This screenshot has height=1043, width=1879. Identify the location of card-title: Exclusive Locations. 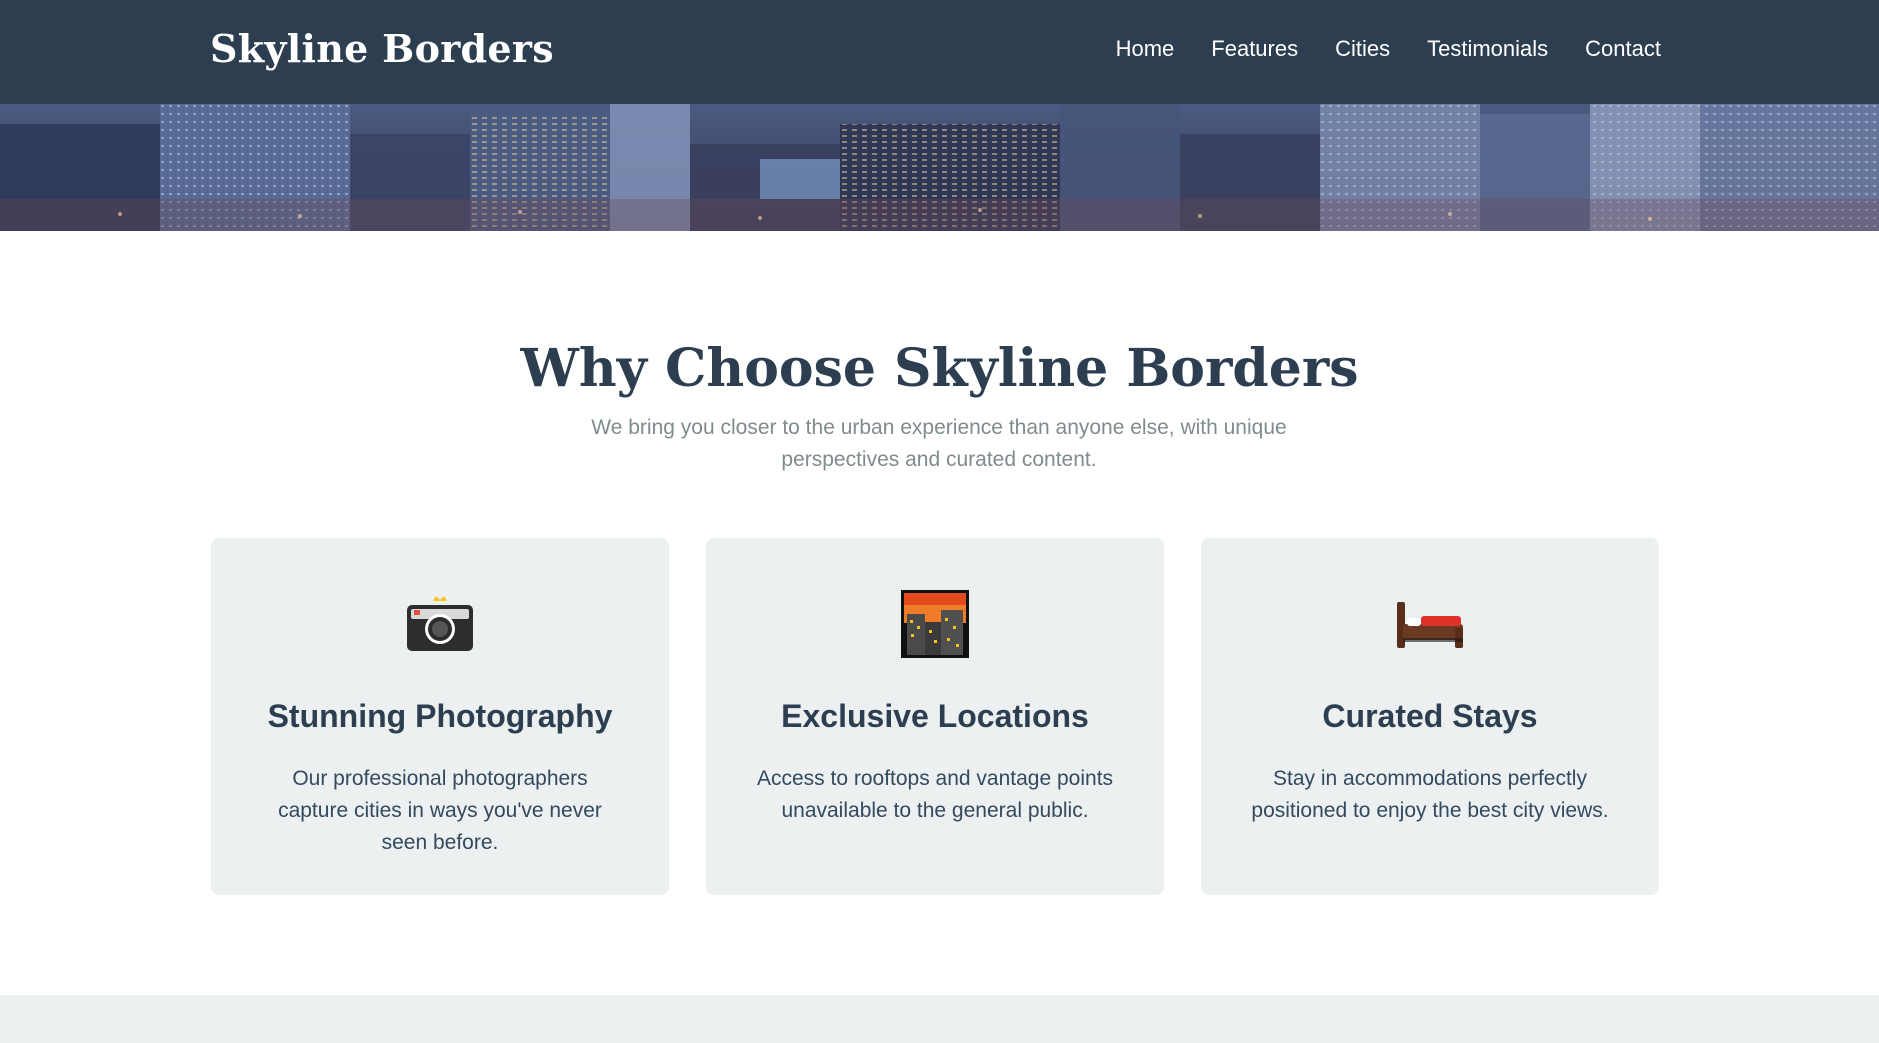
(935, 716).